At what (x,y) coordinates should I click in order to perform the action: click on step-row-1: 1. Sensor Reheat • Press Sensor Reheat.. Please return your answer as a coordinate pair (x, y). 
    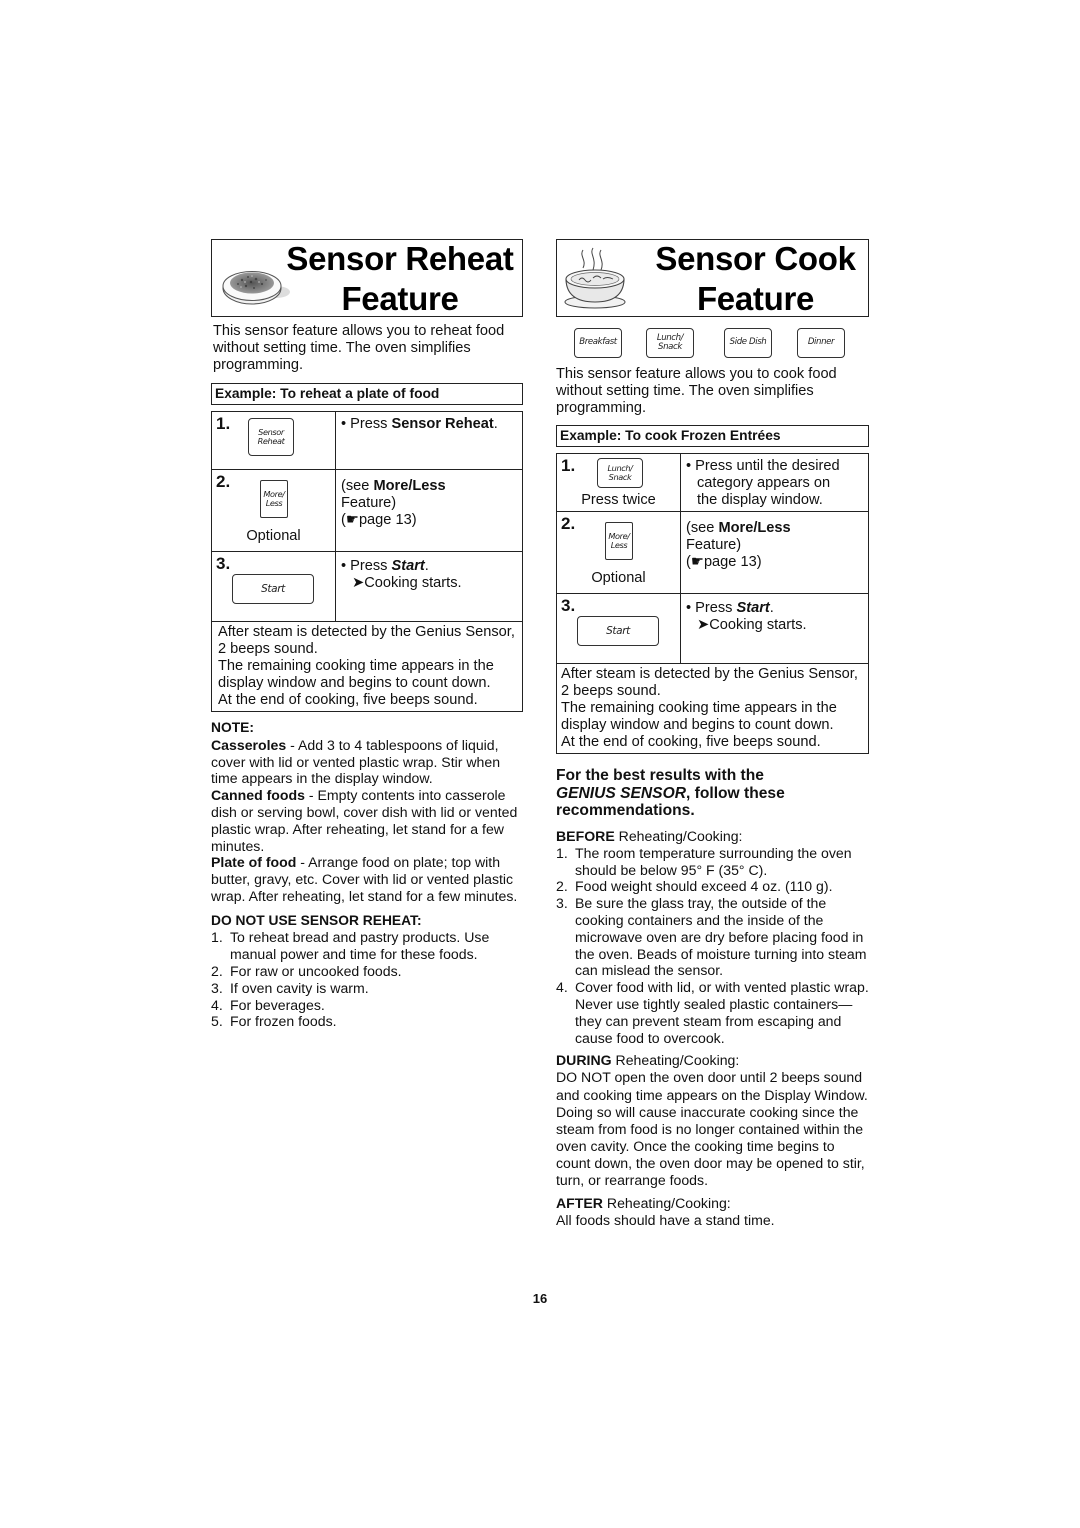
    Looking at the image, I should click on (367, 441).